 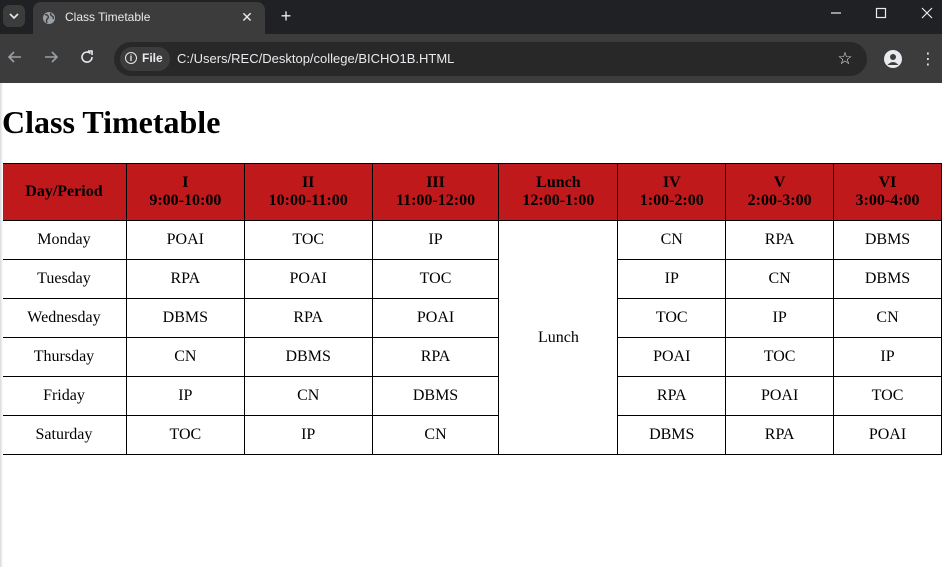 I want to click on header-label: Day/Period, so click(x=64, y=191).